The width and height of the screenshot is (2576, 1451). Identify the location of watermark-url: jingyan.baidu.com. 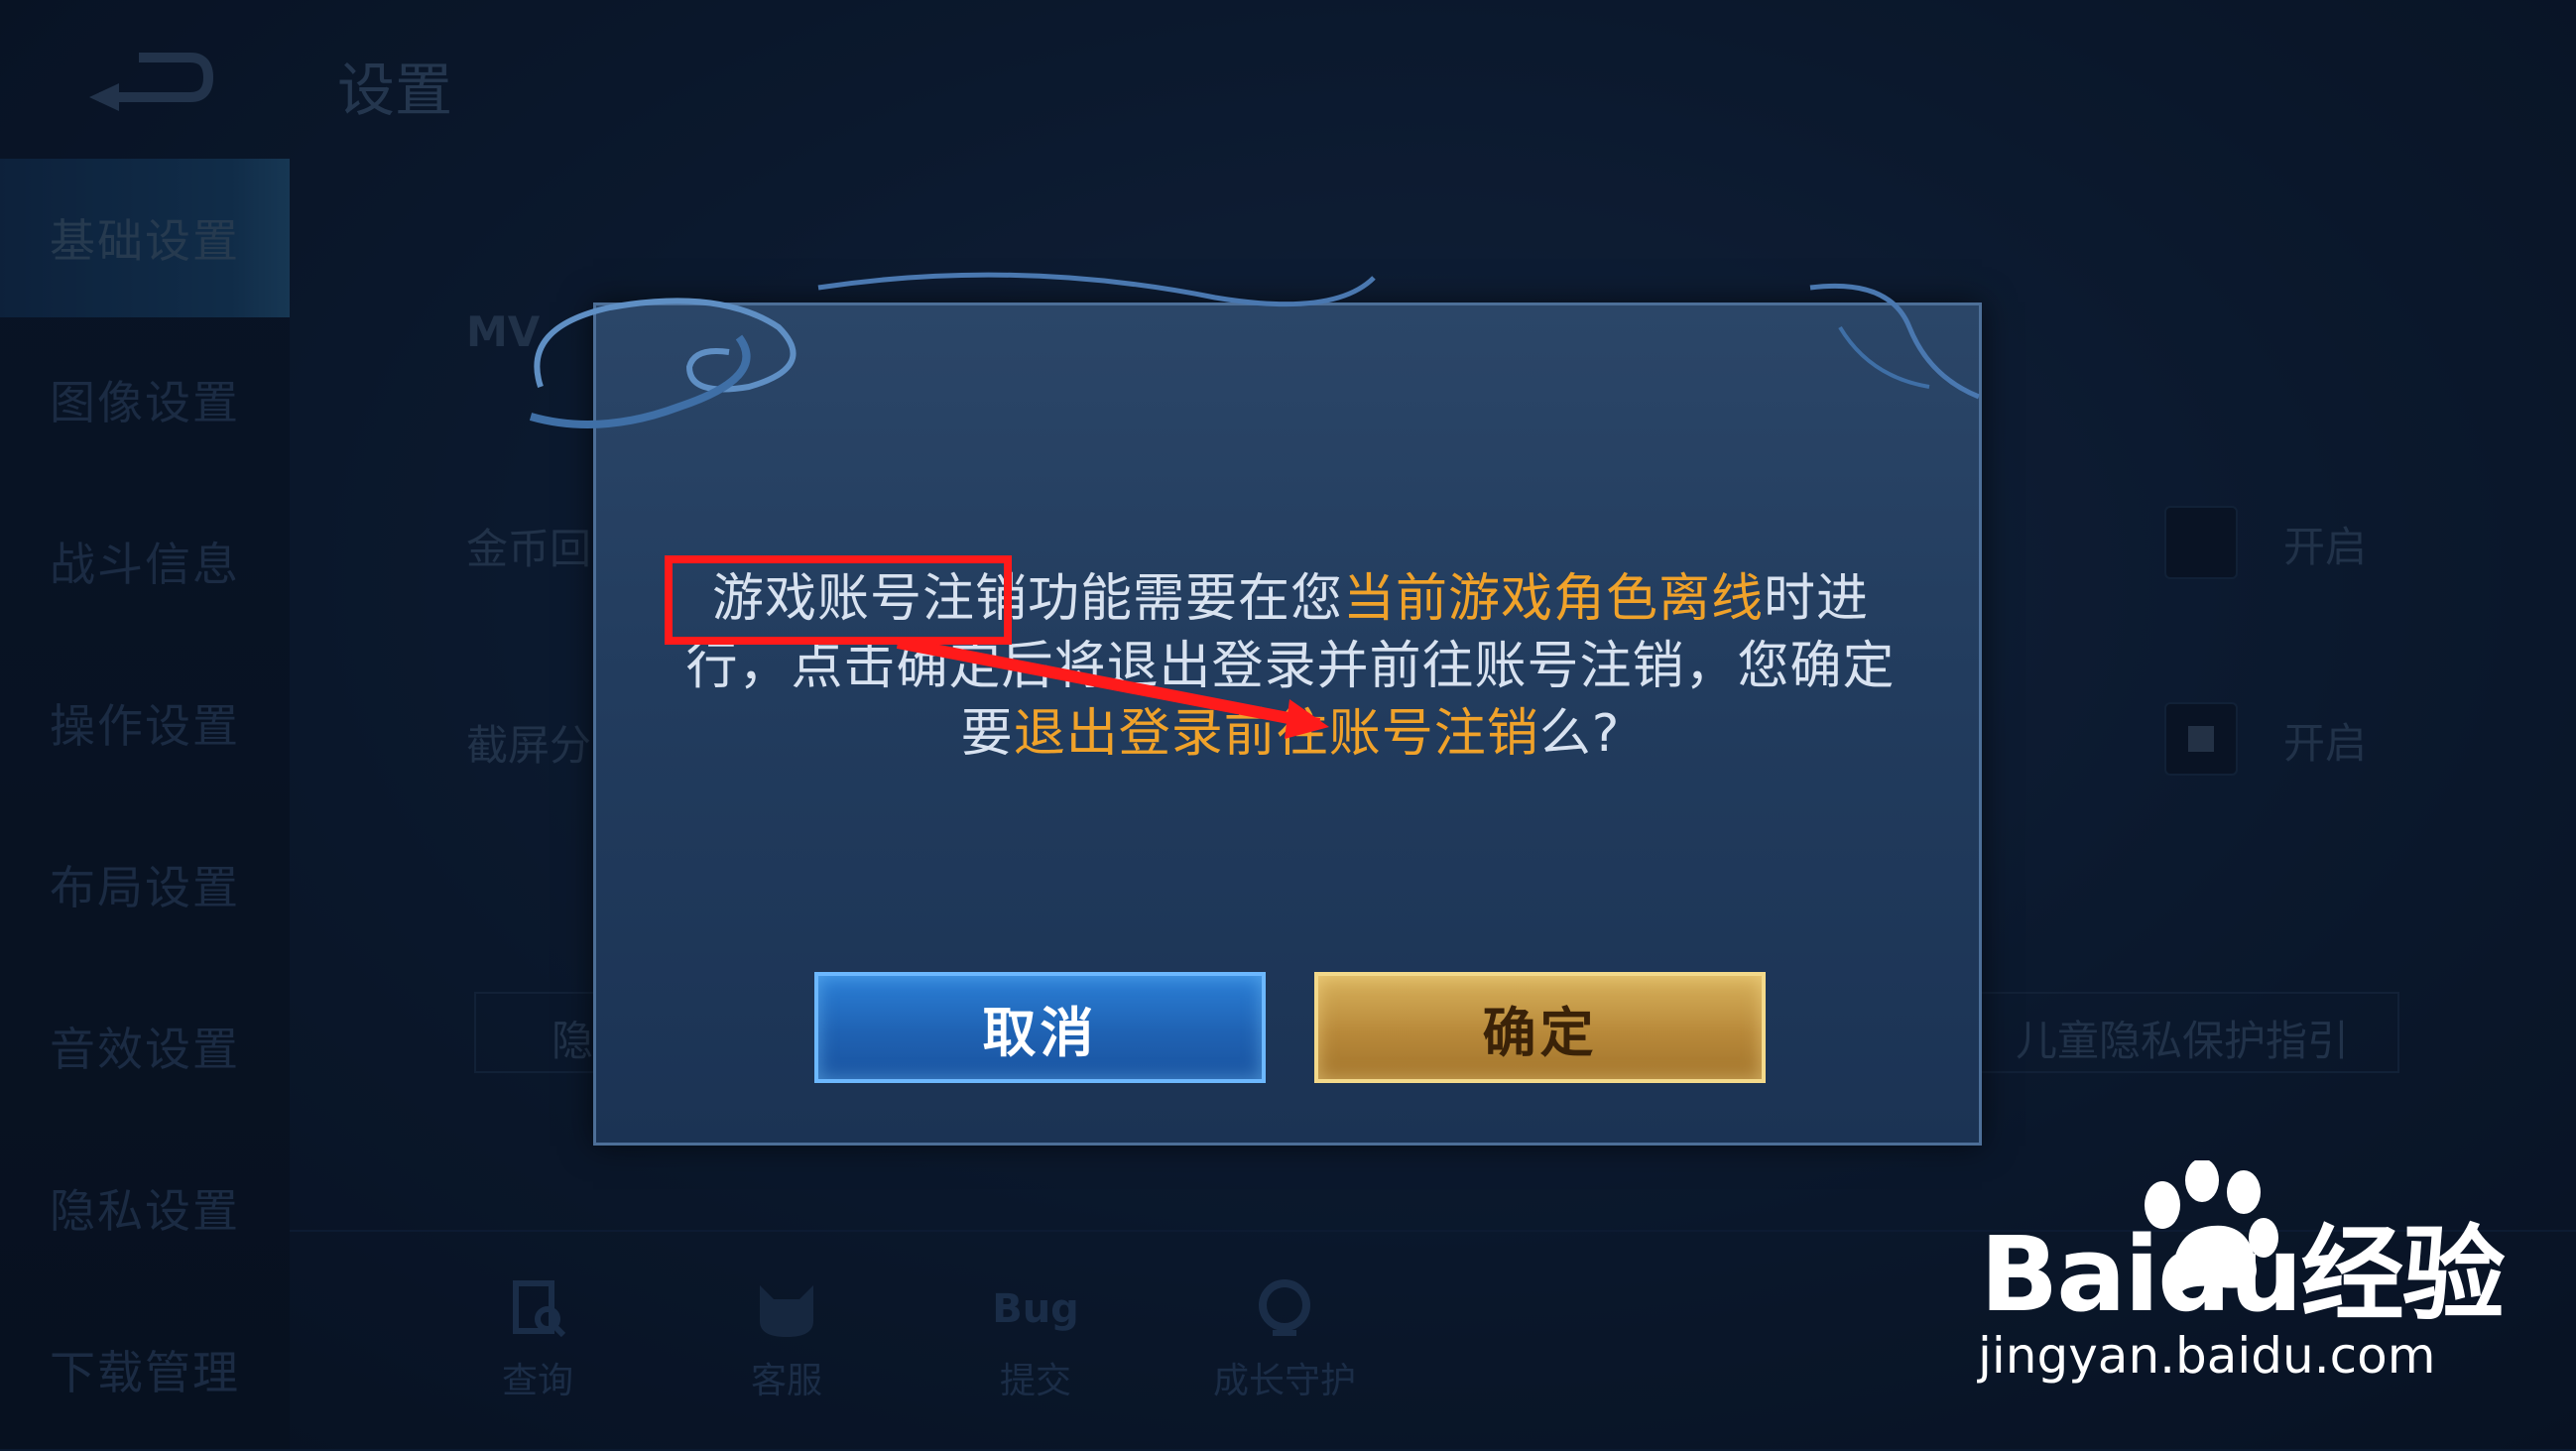
(2207, 1356).